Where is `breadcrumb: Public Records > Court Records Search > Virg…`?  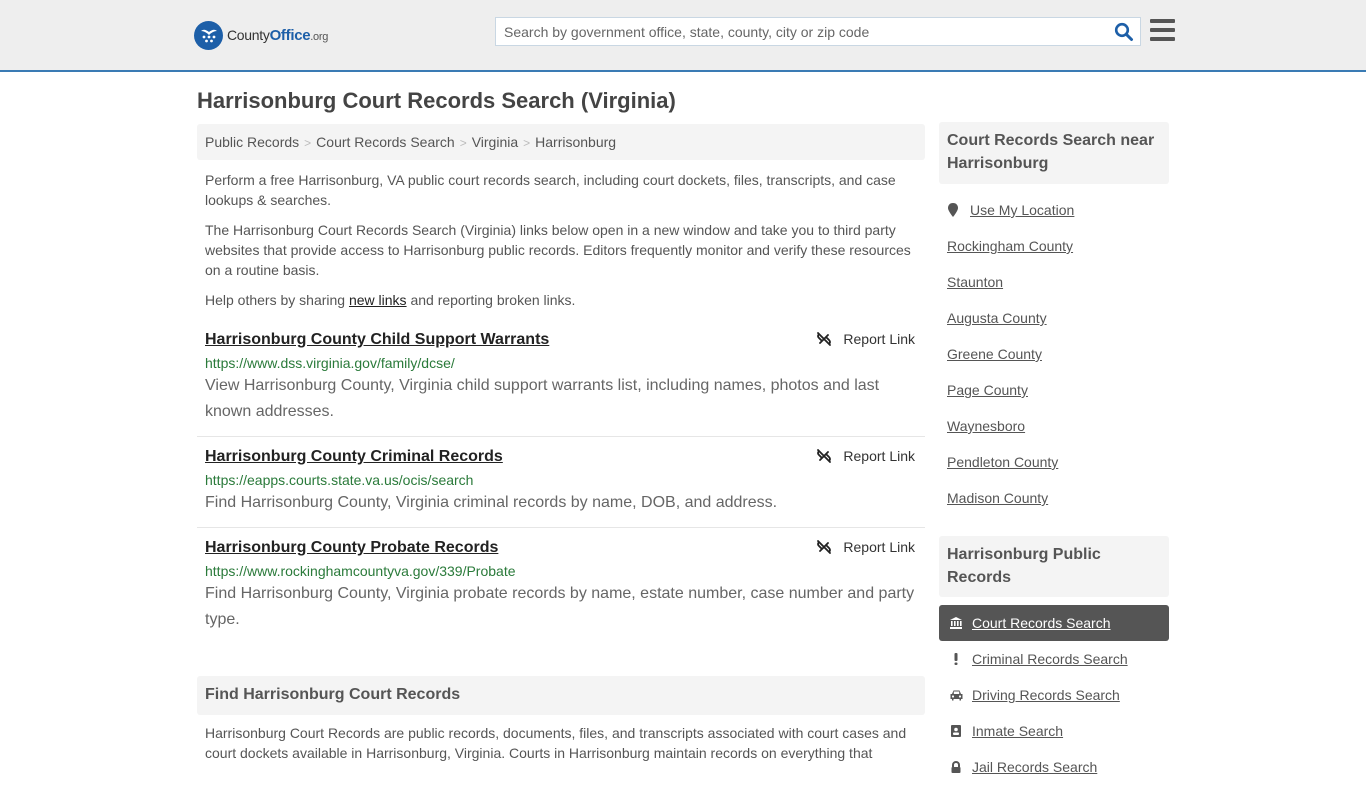
breadcrumb: Public Records > Court Records Search > Virg… is located at coordinates (561, 142).